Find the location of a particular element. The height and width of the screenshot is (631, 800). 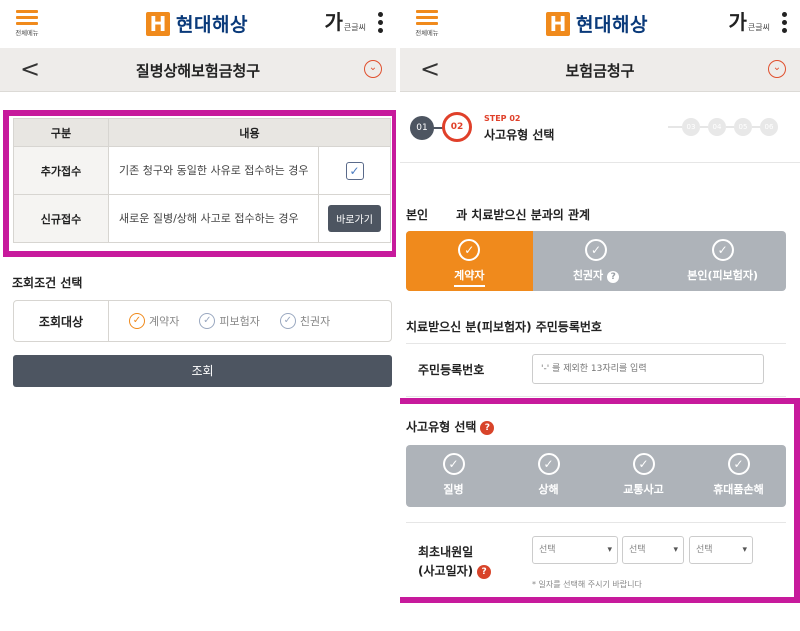

accident-type-segment: ✓ 질병 ✓ 상해 ✓ 교통사고 ✓ 휴대품손해 is located at coordinates (596, 476).